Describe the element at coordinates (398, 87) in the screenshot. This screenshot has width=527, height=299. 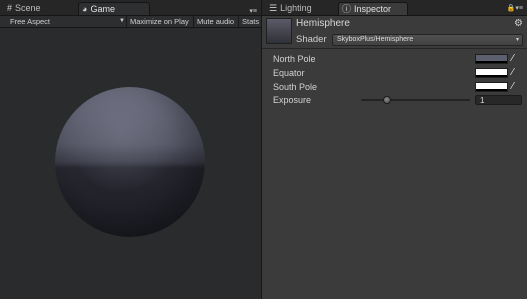
I see `property-south-pole: South Pole ⁄` at that location.